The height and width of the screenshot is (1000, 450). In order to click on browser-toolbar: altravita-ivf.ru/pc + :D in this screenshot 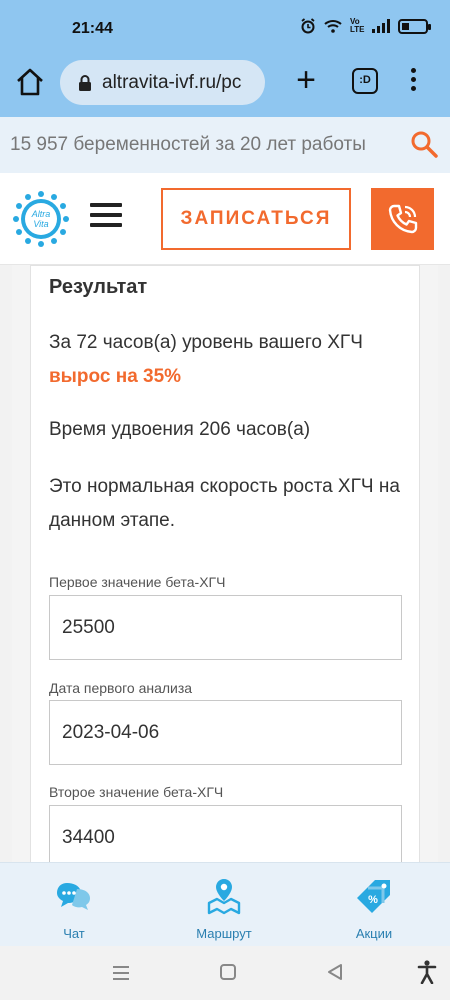, I will do `click(225, 88)`.